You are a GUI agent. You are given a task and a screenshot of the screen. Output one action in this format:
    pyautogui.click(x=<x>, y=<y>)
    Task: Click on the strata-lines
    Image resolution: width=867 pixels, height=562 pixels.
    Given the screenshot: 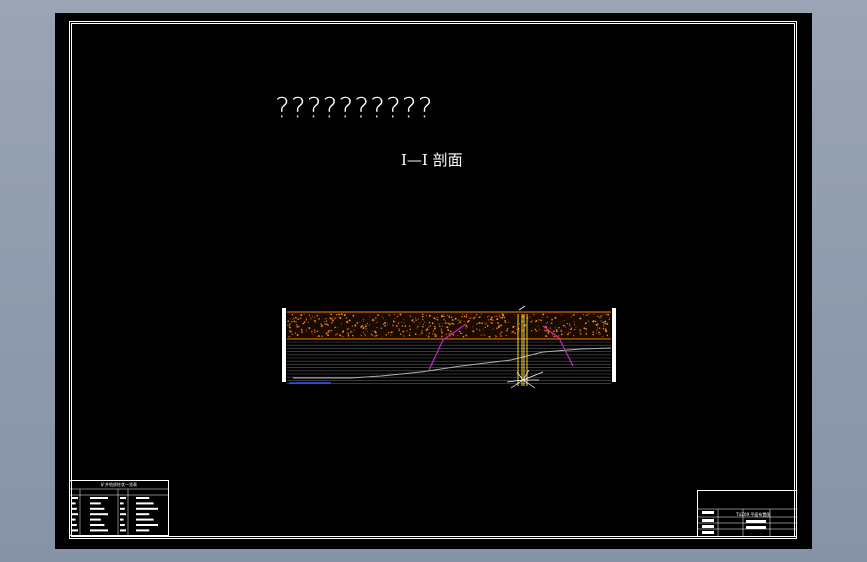 What is the action you would take?
    pyautogui.click(x=449, y=362)
    